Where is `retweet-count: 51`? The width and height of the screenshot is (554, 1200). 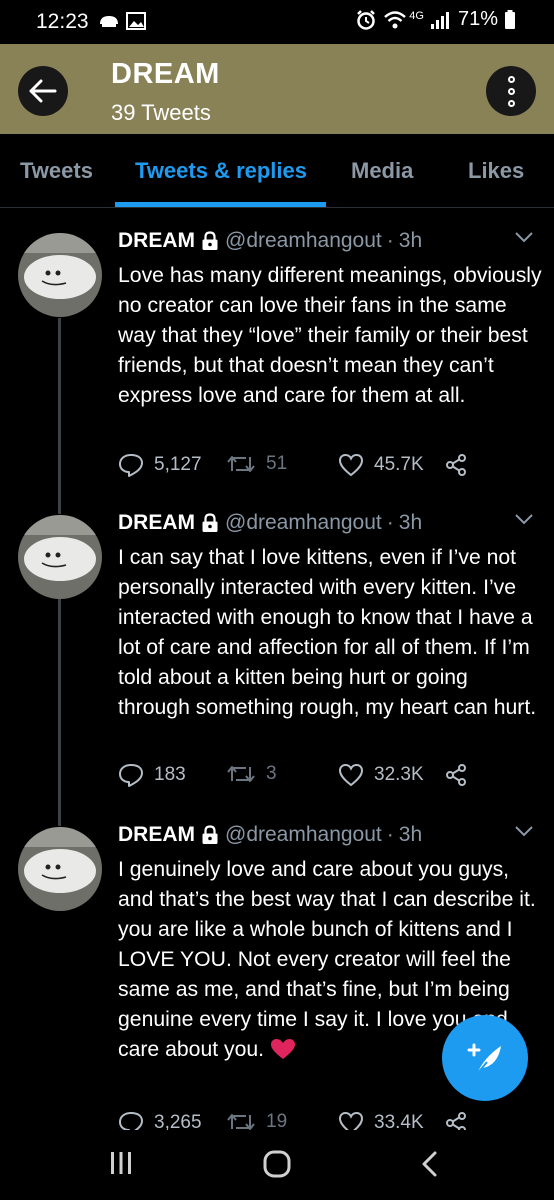 retweet-count: 51 is located at coordinates (277, 463).